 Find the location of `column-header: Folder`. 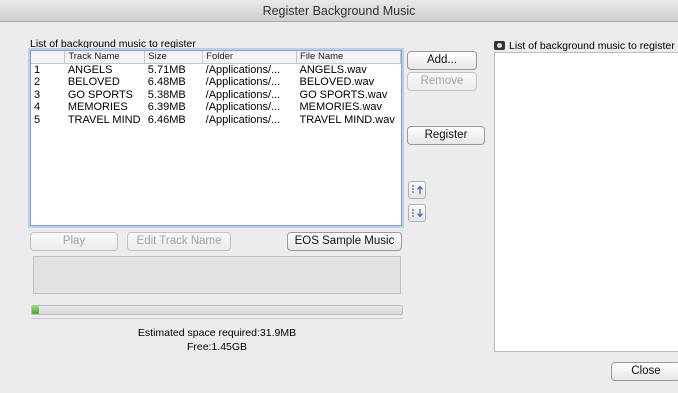

column-header: Folder is located at coordinates (250, 57).